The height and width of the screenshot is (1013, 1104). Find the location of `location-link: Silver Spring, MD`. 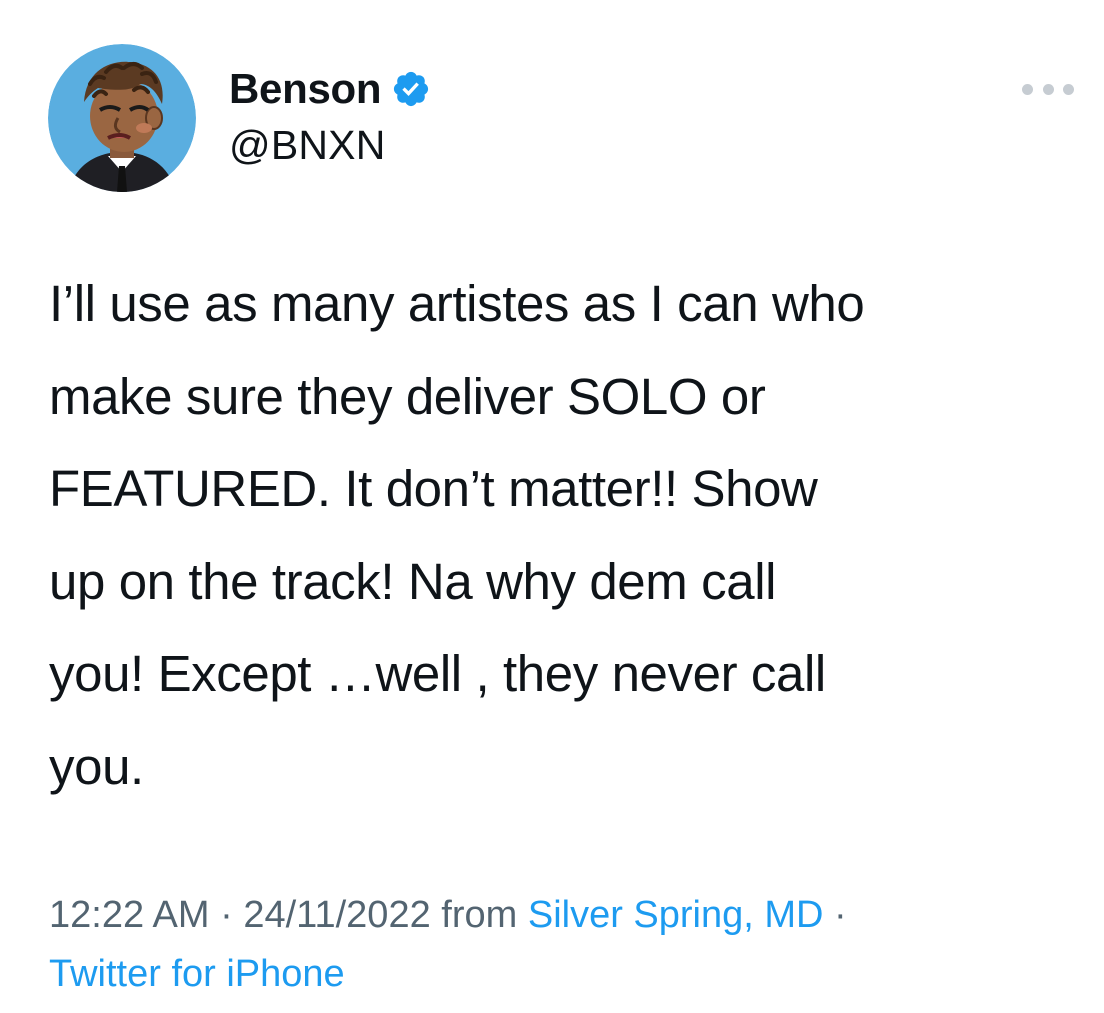

location-link: Silver Spring, MD is located at coordinates (676, 915).